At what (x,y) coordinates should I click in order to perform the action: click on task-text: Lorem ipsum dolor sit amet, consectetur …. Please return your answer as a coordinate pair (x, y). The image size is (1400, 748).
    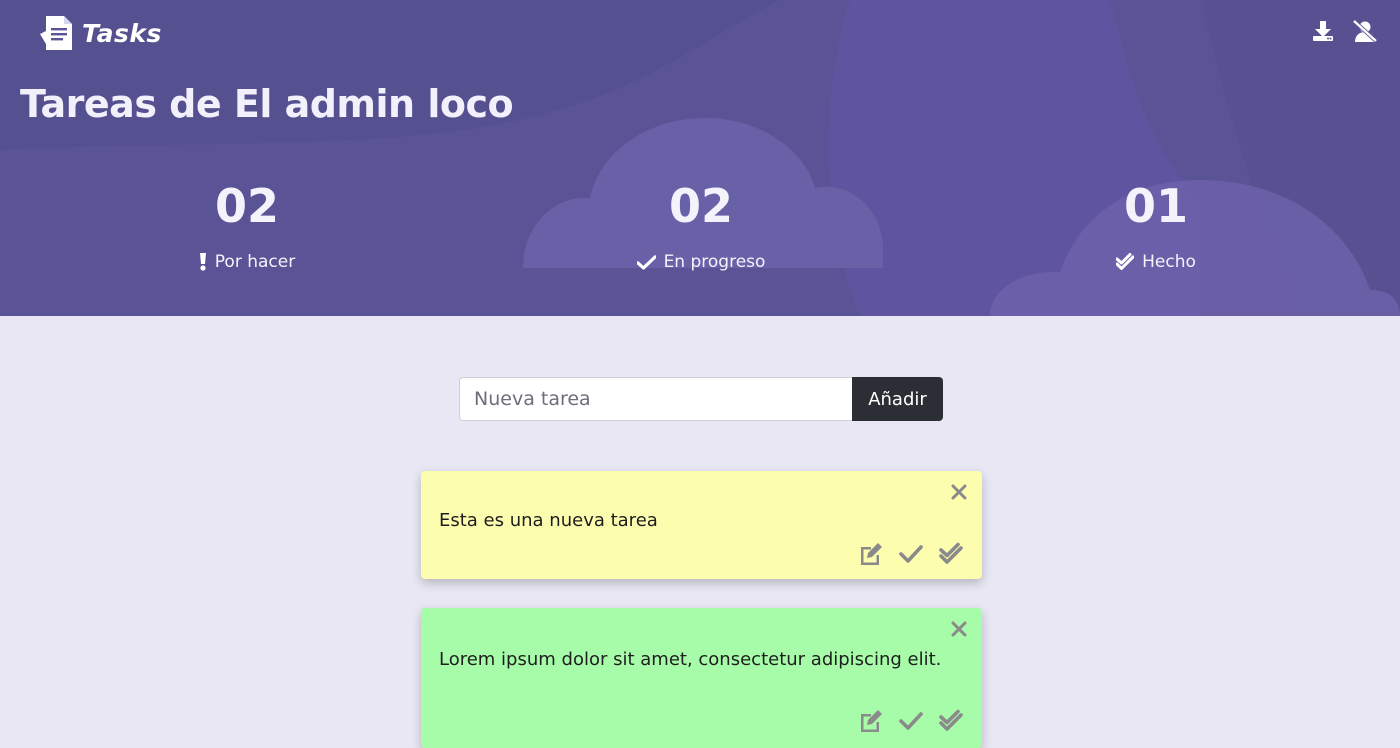
    Looking at the image, I should click on (690, 659).